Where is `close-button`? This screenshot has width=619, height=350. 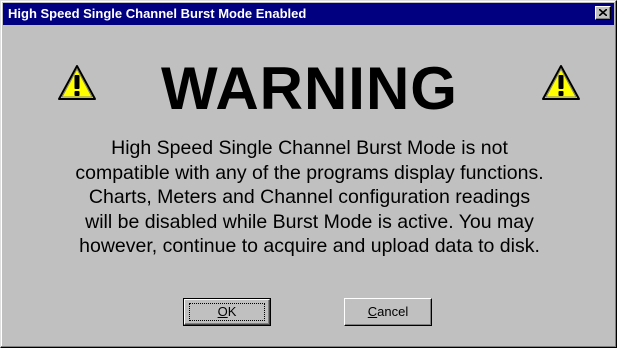
close-button is located at coordinates (603, 13).